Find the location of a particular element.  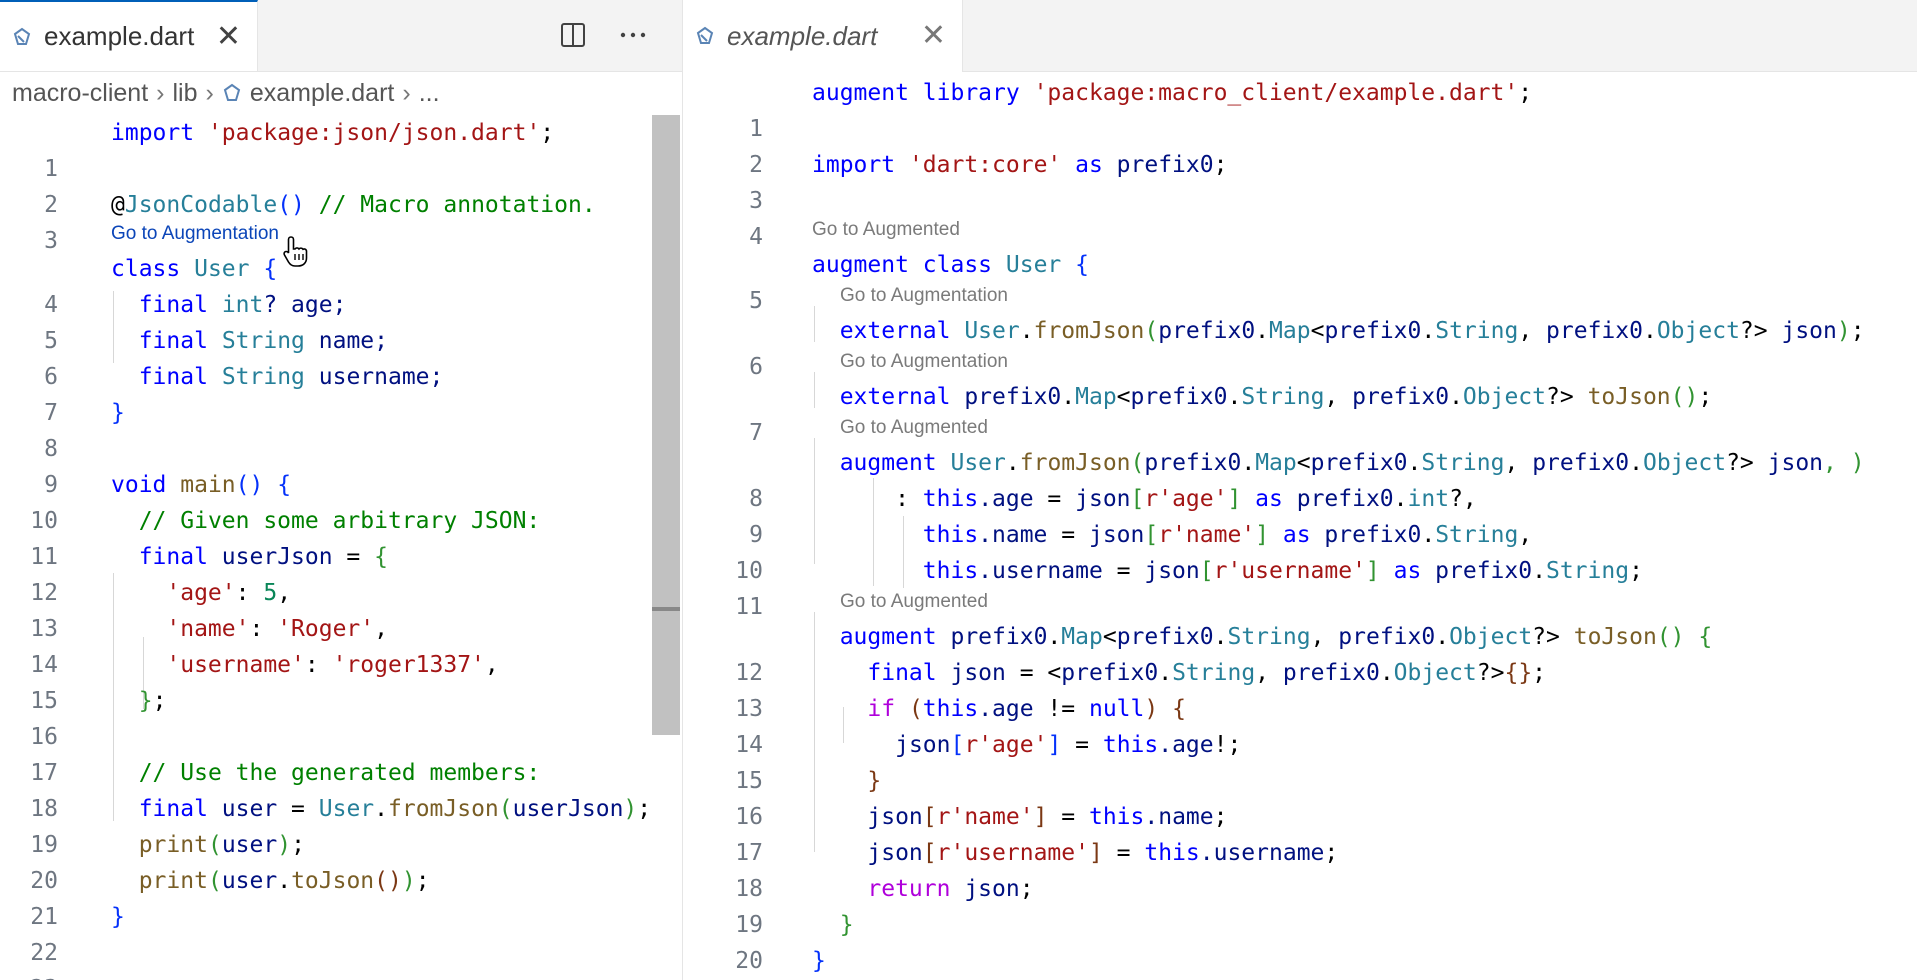

breadcrumb-file: example.dart is located at coordinates (322, 93).